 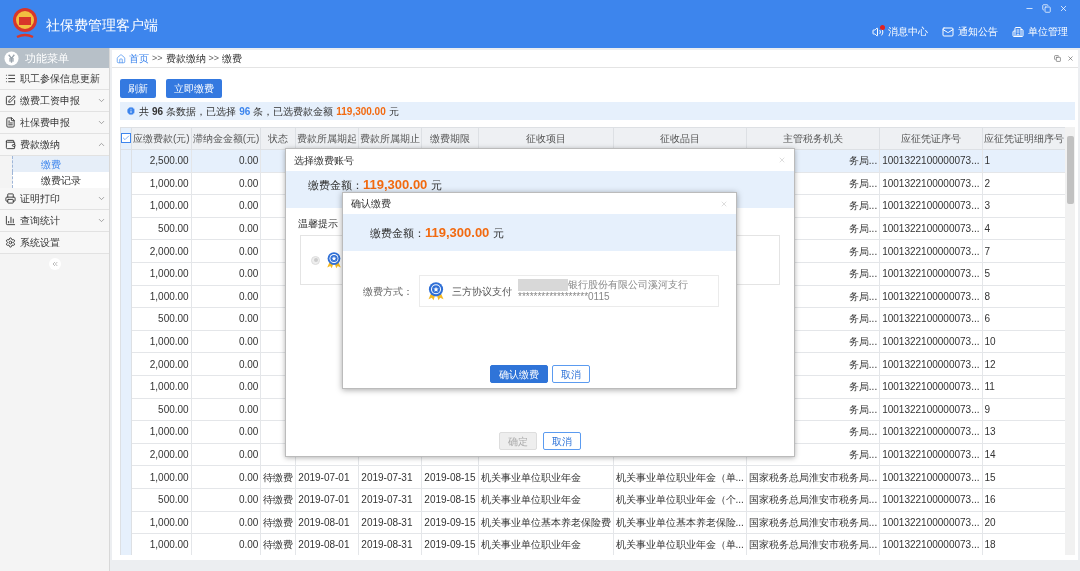 What do you see at coordinates (324, 545) in the screenshot?
I see `table-cell: 2019-08-01` at bounding box center [324, 545].